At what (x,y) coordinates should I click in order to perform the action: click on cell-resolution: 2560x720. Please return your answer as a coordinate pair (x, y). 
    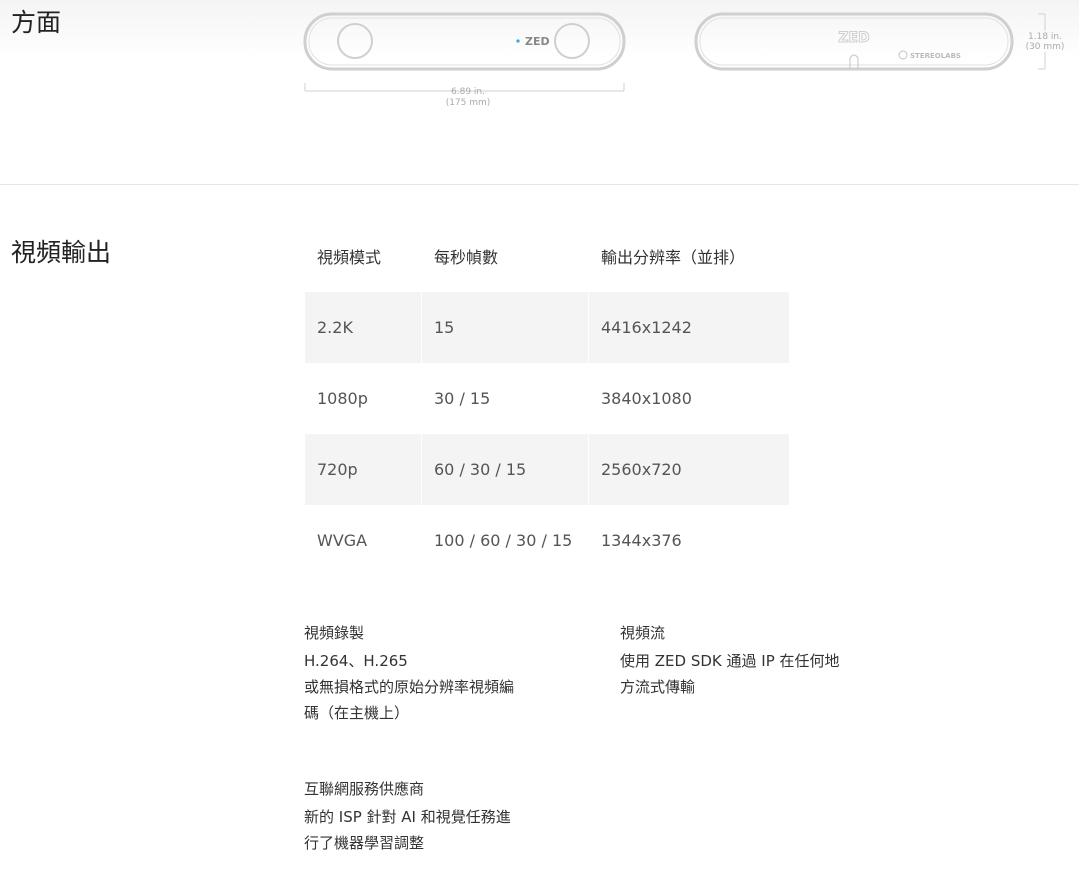
    Looking at the image, I should click on (689, 469).